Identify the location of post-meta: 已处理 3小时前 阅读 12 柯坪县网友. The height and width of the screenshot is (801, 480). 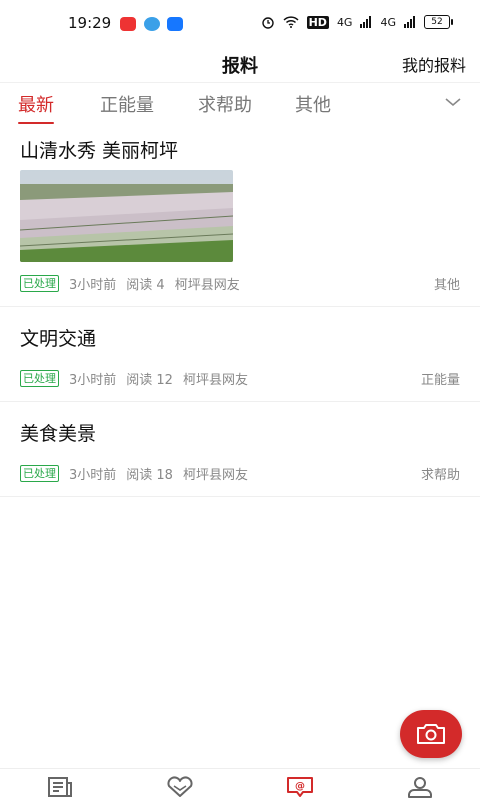
(134, 378).